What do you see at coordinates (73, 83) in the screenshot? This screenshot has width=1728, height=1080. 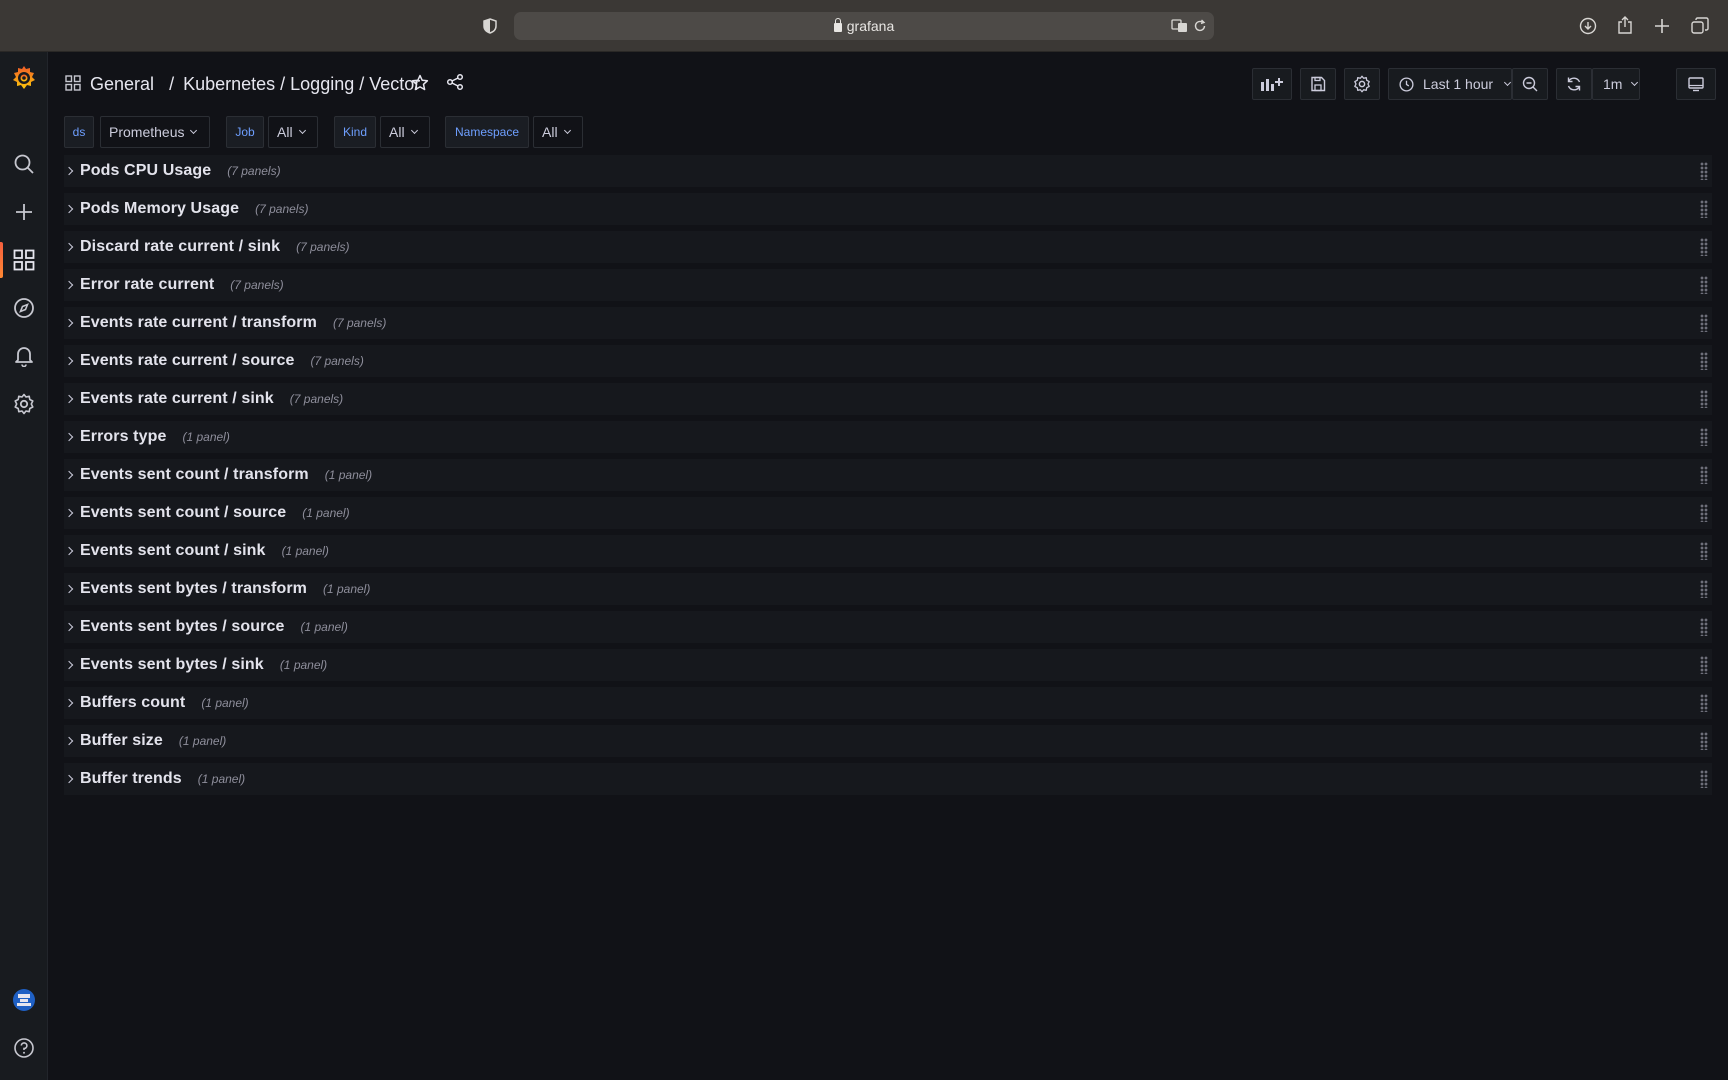 I see `dashboard-grid-icon` at bounding box center [73, 83].